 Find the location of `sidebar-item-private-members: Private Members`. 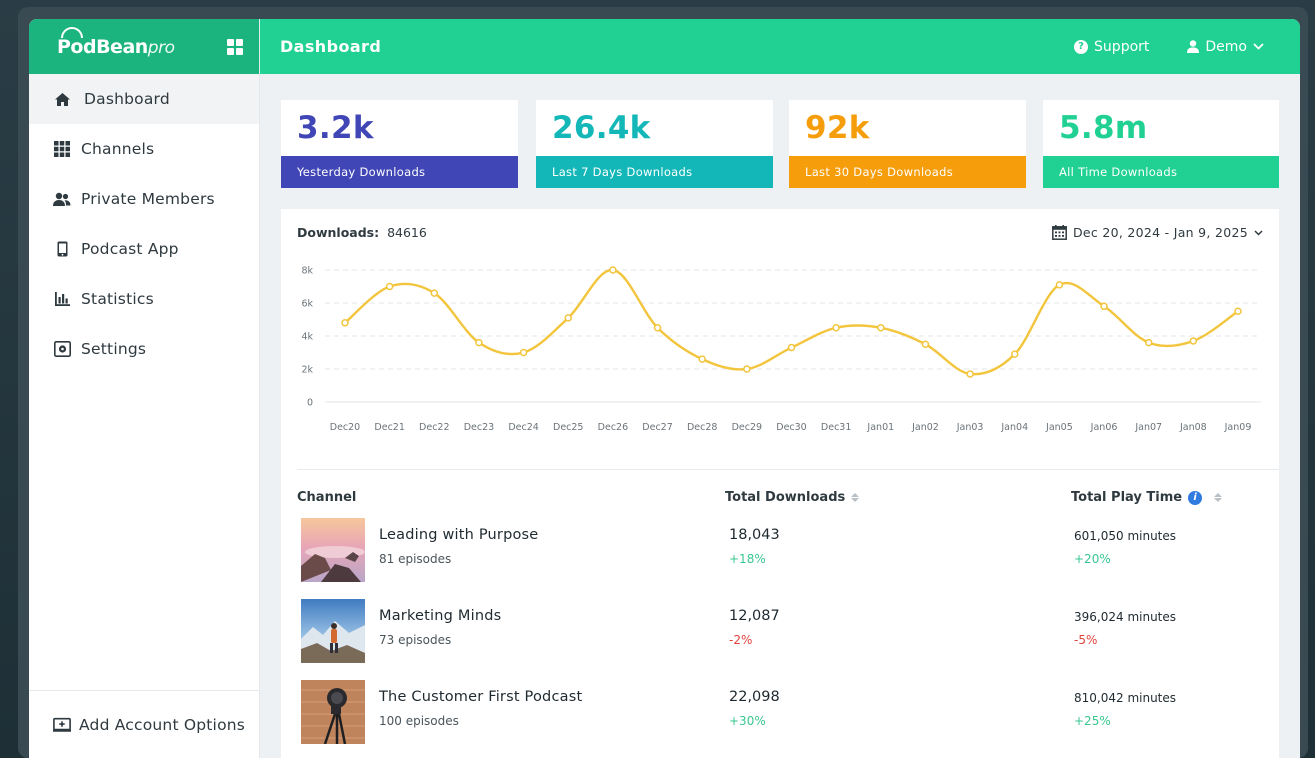

sidebar-item-private-members: Private Members is located at coordinates (144, 199).